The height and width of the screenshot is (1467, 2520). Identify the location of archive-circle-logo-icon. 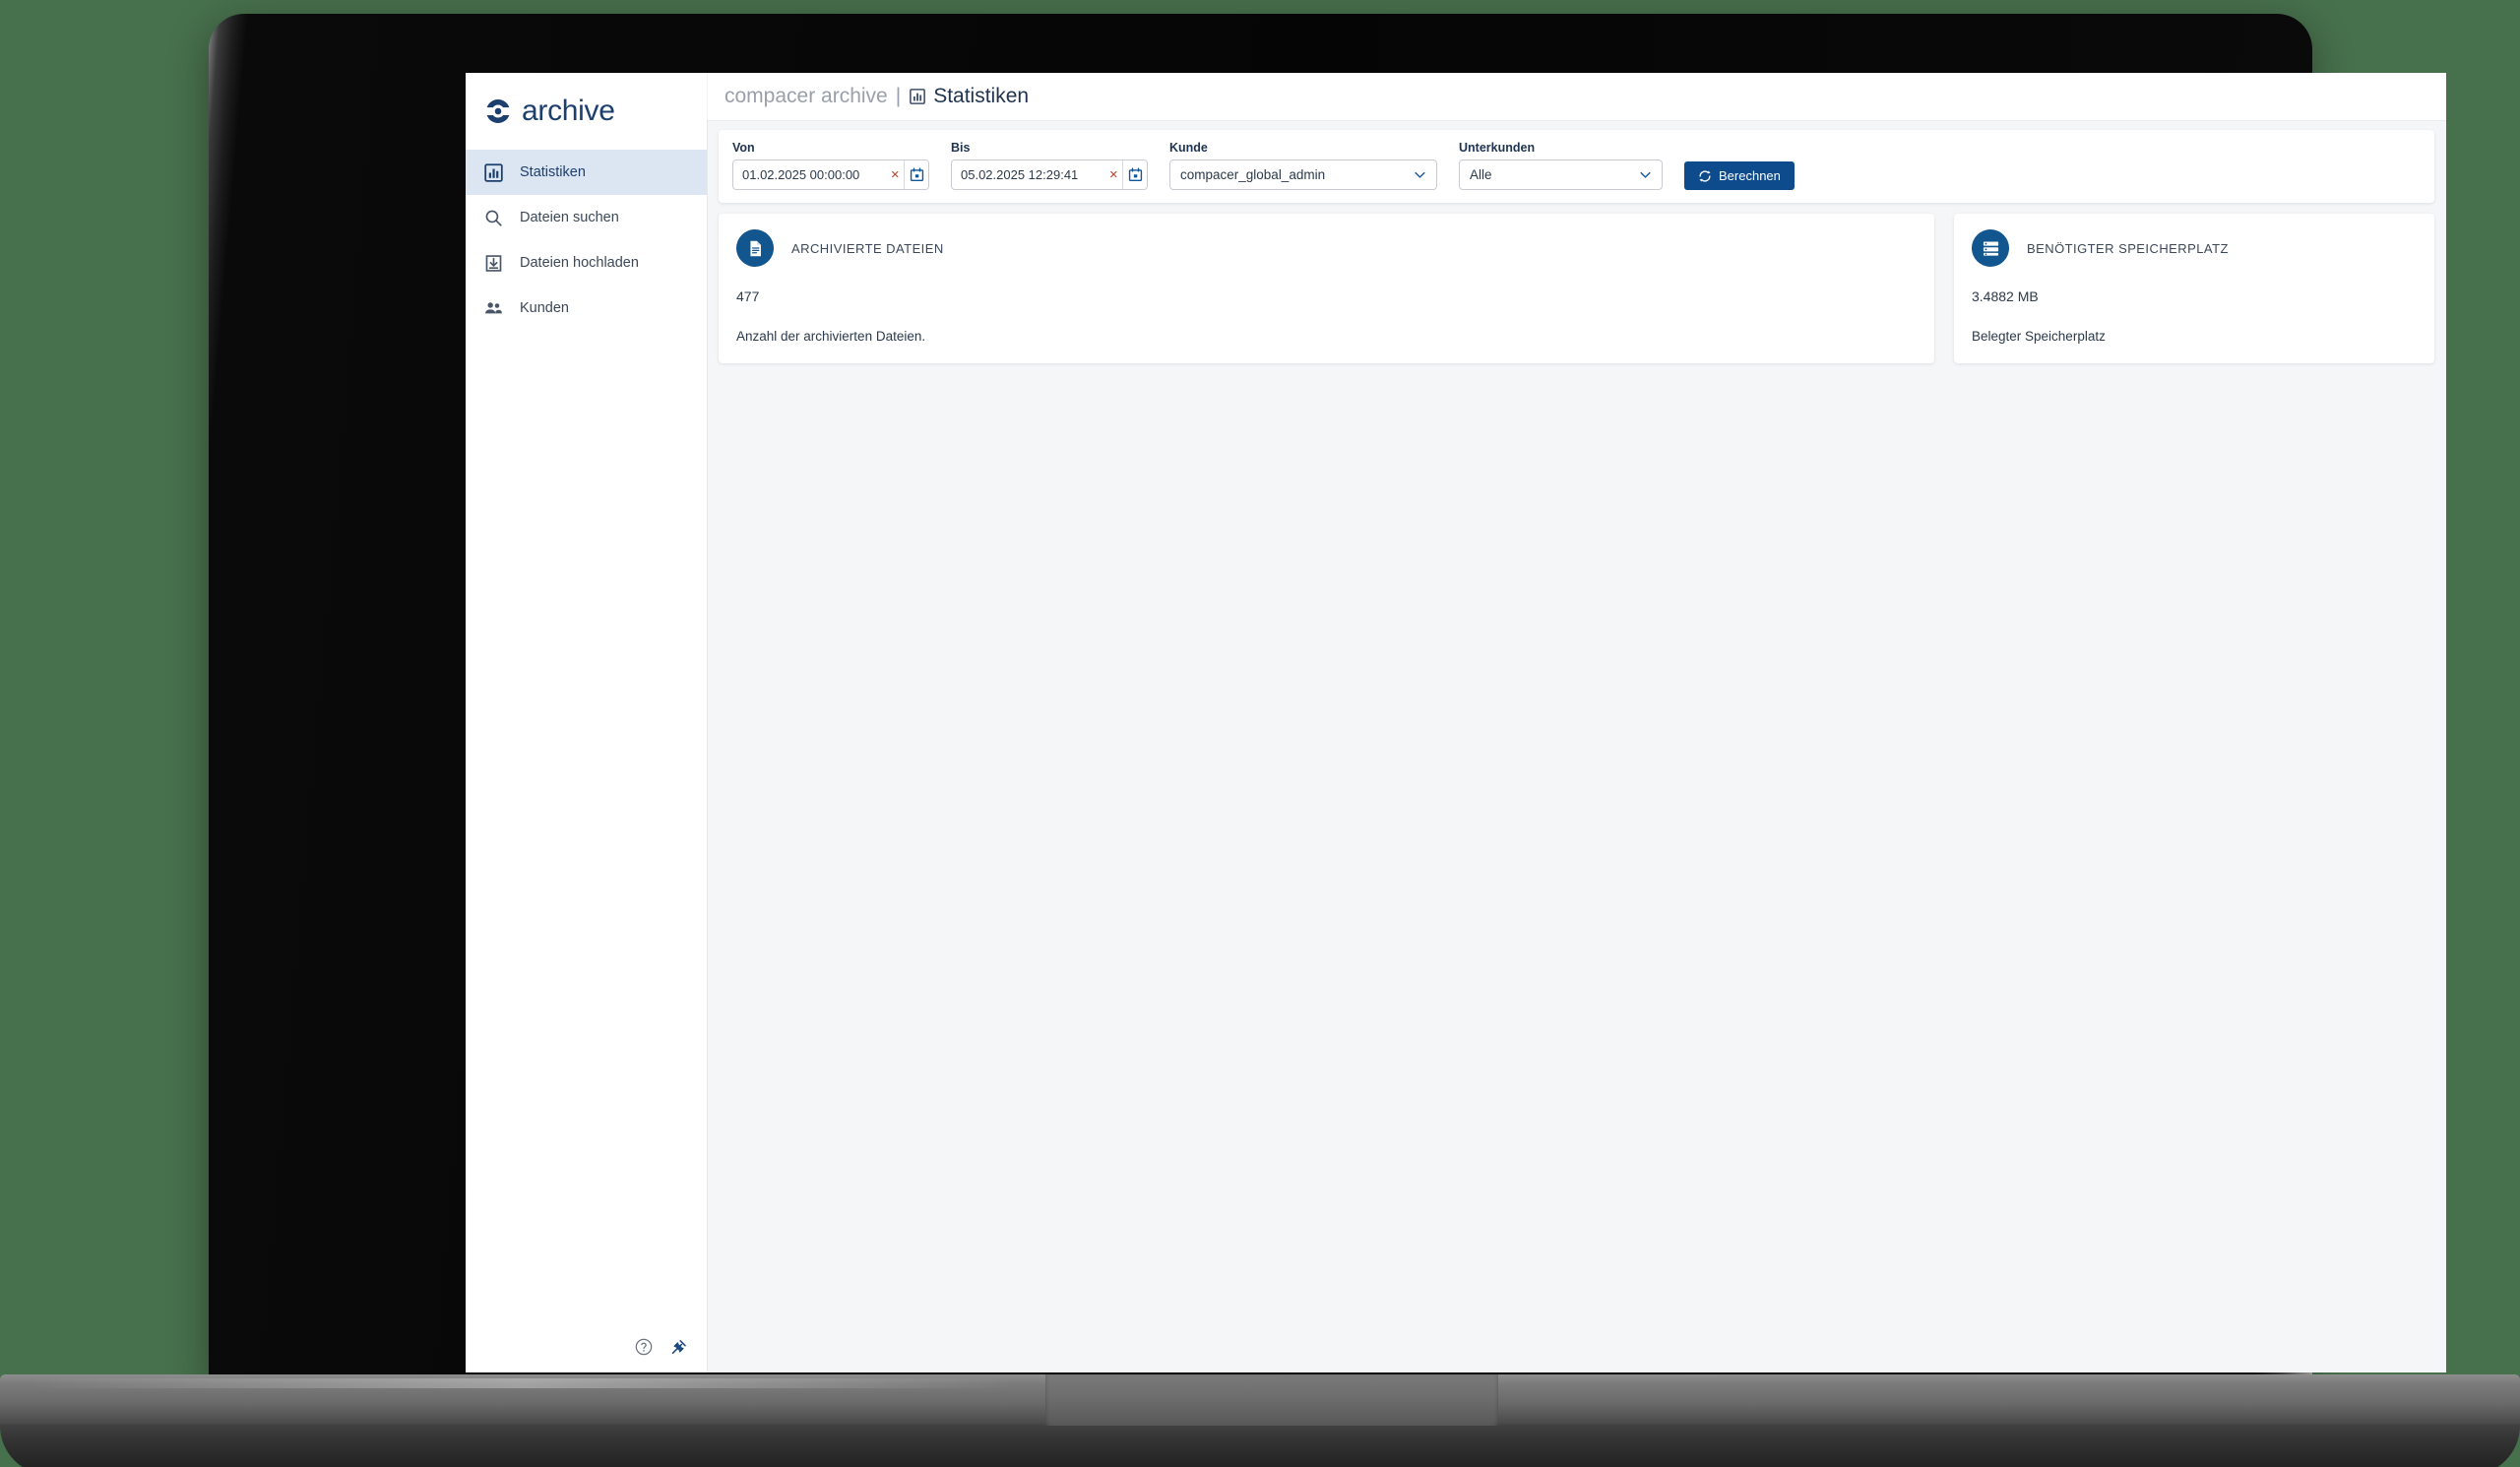
(498, 111).